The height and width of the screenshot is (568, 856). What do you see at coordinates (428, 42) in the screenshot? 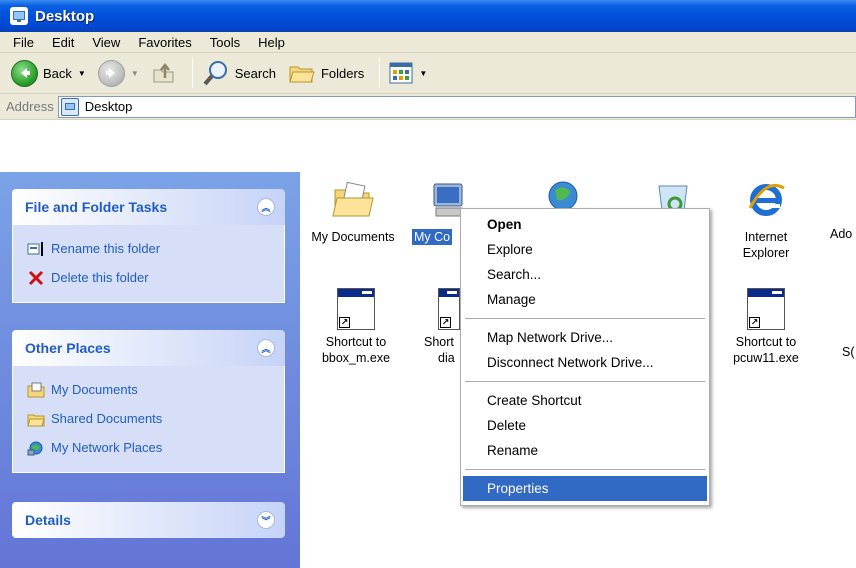
I see `menu-bar: File Edit View Favorites Tools Help` at bounding box center [428, 42].